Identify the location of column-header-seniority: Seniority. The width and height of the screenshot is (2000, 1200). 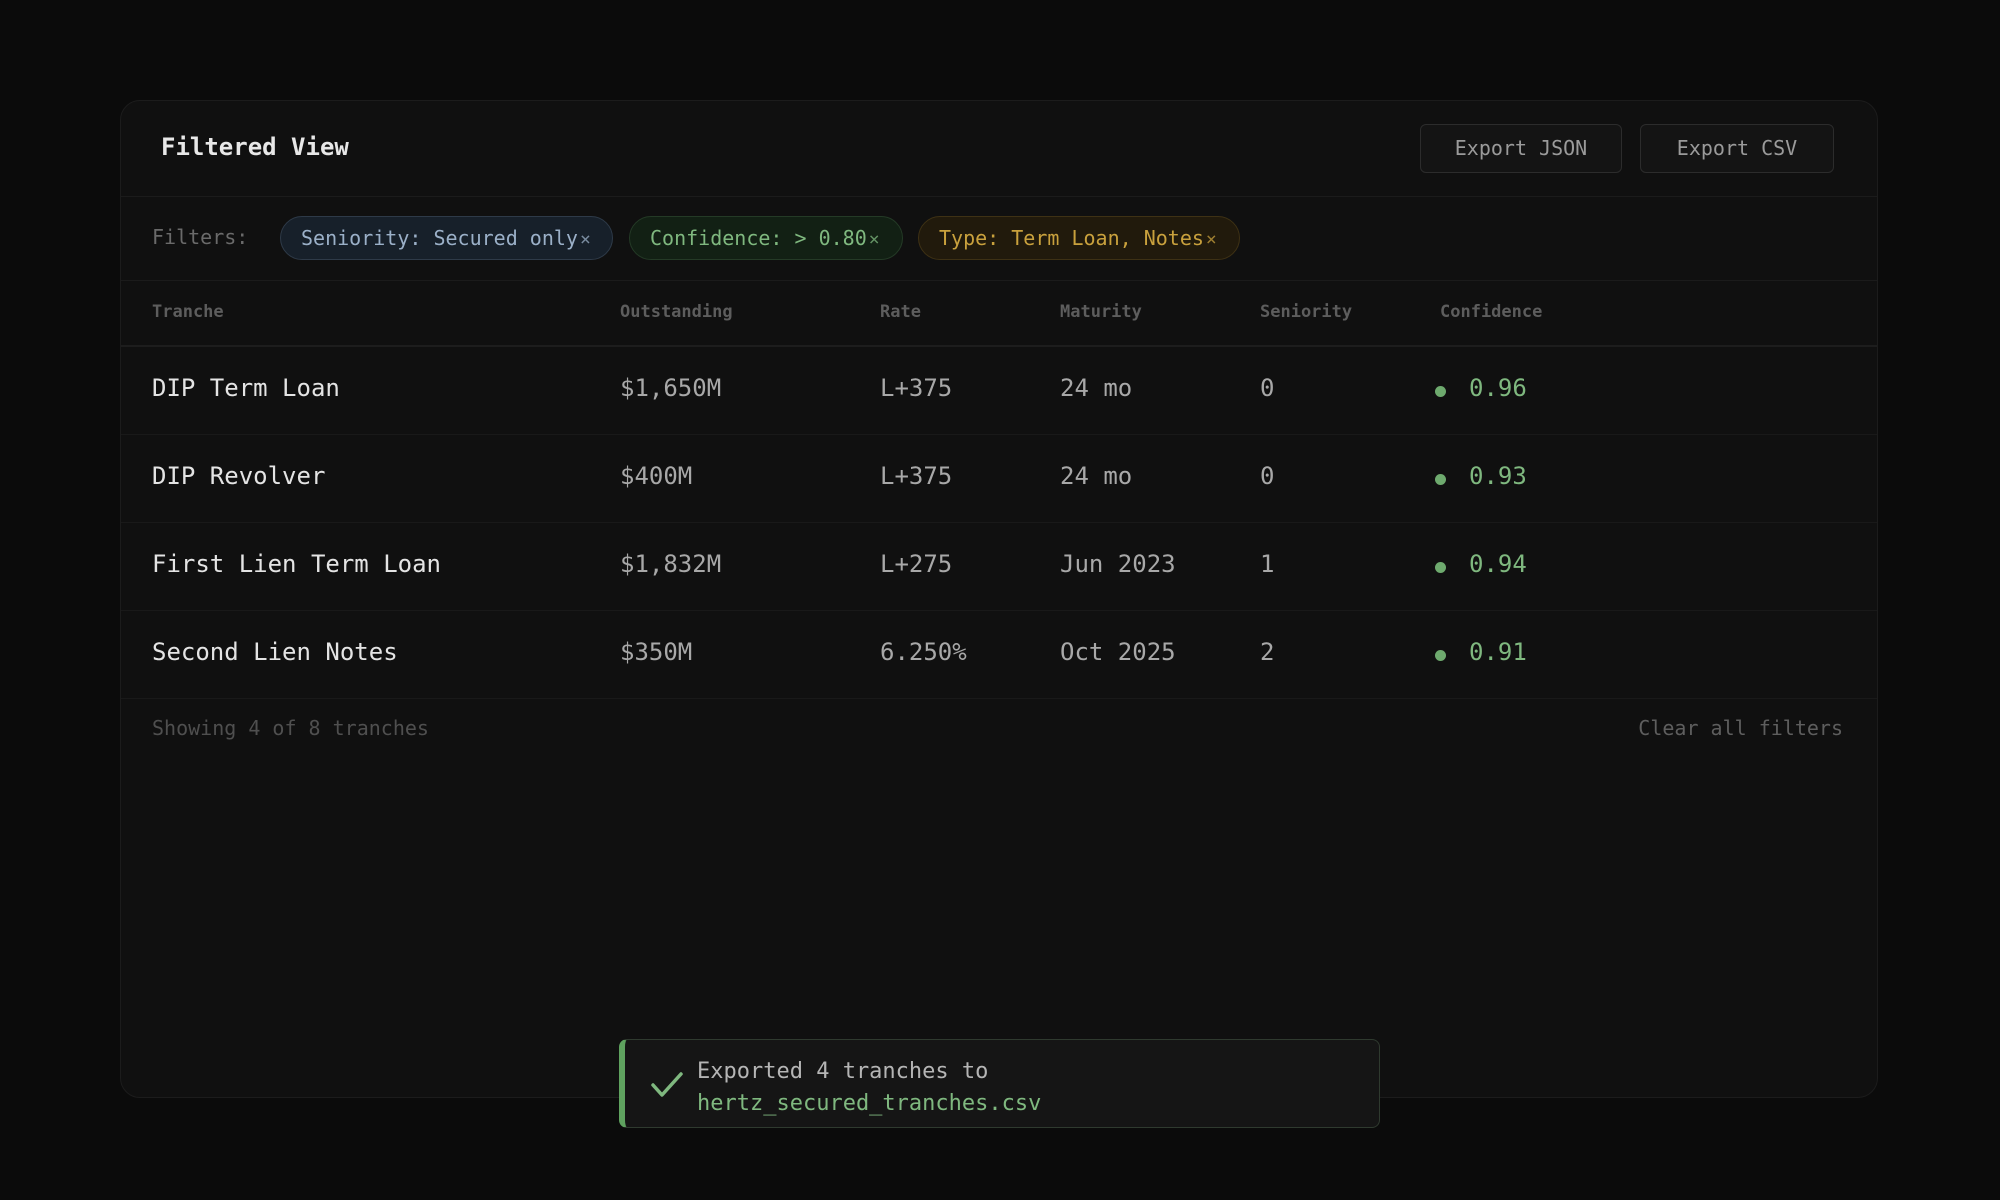
(1306, 312).